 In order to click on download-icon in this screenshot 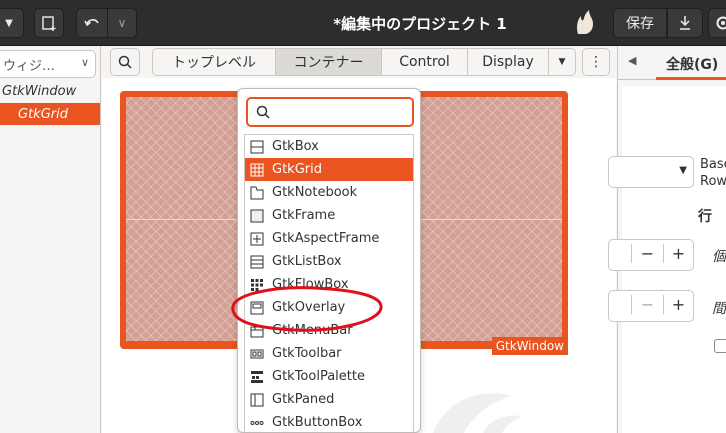, I will do `click(685, 23)`.